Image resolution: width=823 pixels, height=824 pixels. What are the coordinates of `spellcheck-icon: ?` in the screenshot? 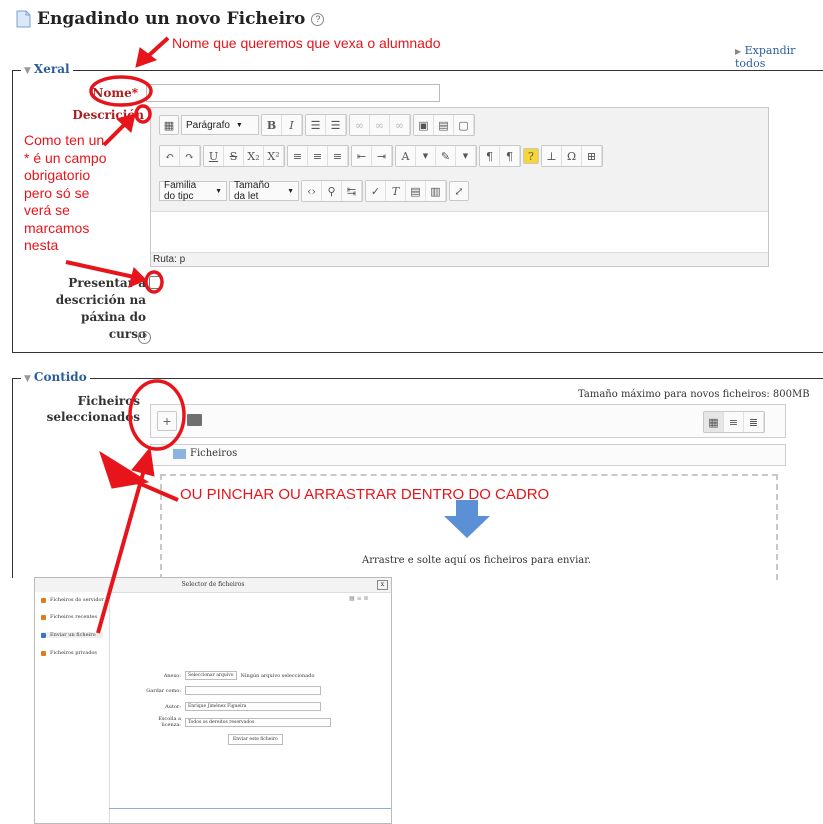 It's located at (531, 156).